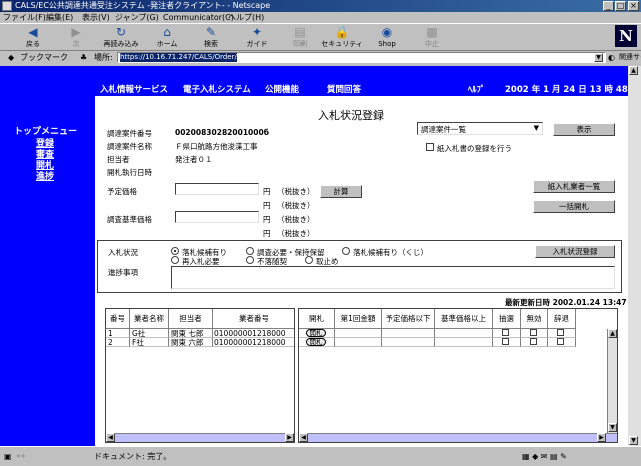  I want to click on sidebar-link-progress: 進捗, so click(45, 175).